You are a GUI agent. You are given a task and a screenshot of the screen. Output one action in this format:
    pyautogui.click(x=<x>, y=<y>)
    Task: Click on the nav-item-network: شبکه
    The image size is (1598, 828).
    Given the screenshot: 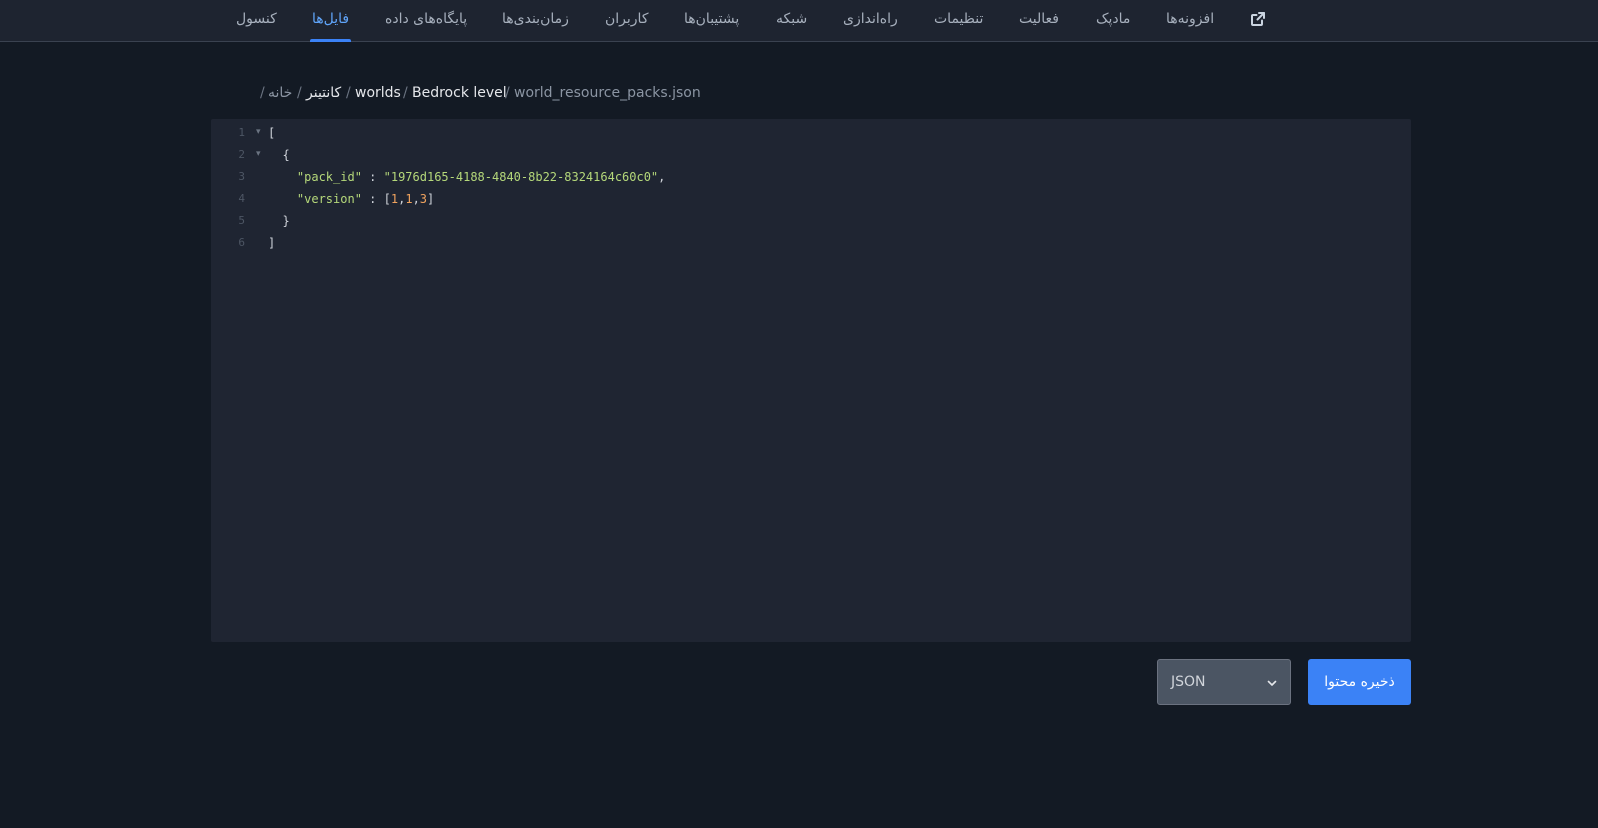 What is the action you would take?
    pyautogui.click(x=791, y=21)
    